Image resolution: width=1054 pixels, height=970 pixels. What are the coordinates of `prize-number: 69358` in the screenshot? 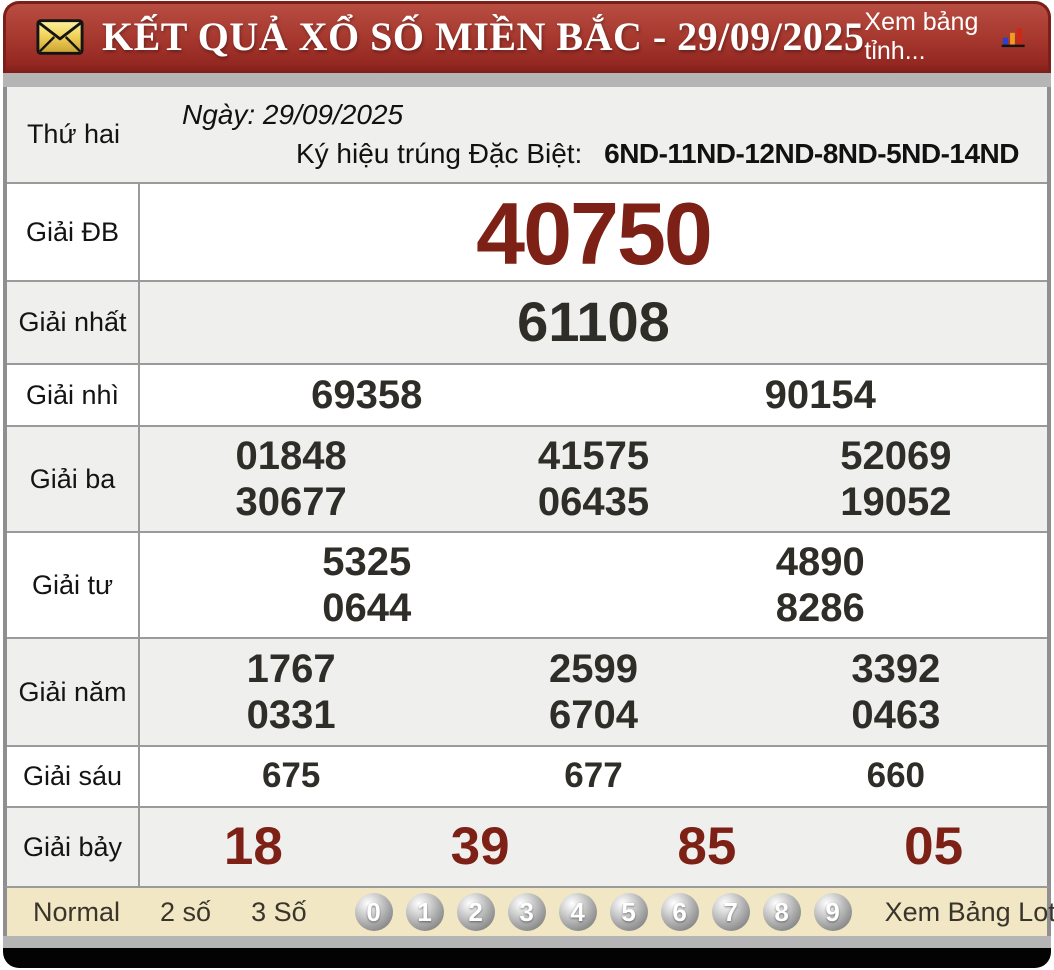 It's located at (367, 395).